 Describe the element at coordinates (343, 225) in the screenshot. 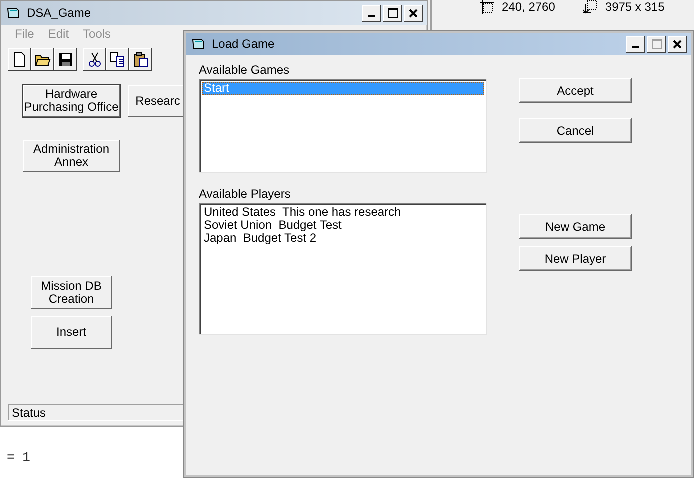

I see `list-item: Soviet Union Budget Test` at that location.